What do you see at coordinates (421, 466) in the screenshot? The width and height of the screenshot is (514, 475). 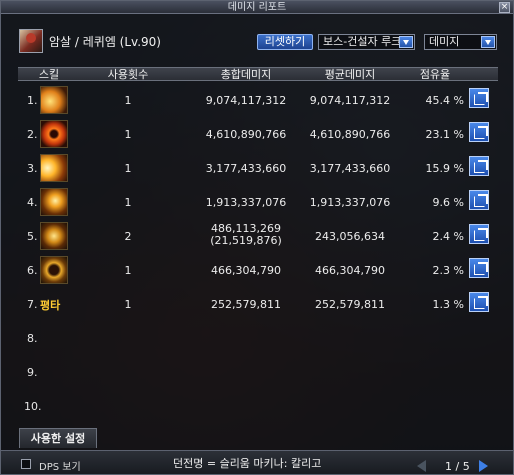 I see `prev-page-icon` at bounding box center [421, 466].